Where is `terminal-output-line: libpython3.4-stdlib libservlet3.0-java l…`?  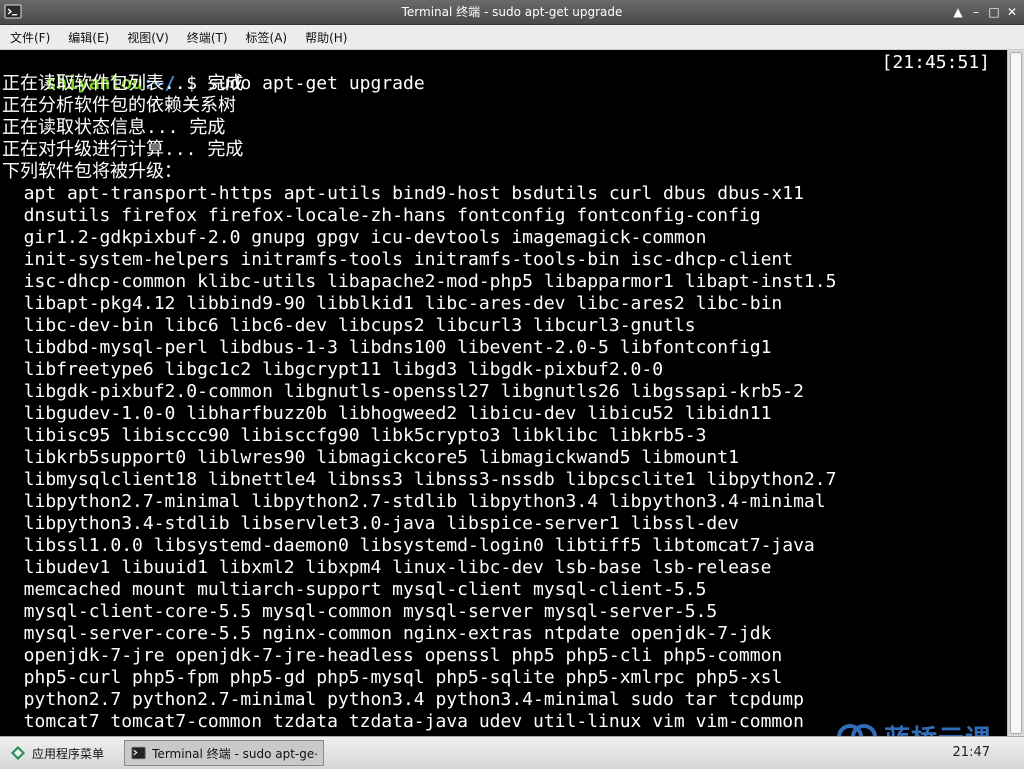 terminal-output-line: libpython3.4-stdlib libservlet3.0-java l… is located at coordinates (370, 523).